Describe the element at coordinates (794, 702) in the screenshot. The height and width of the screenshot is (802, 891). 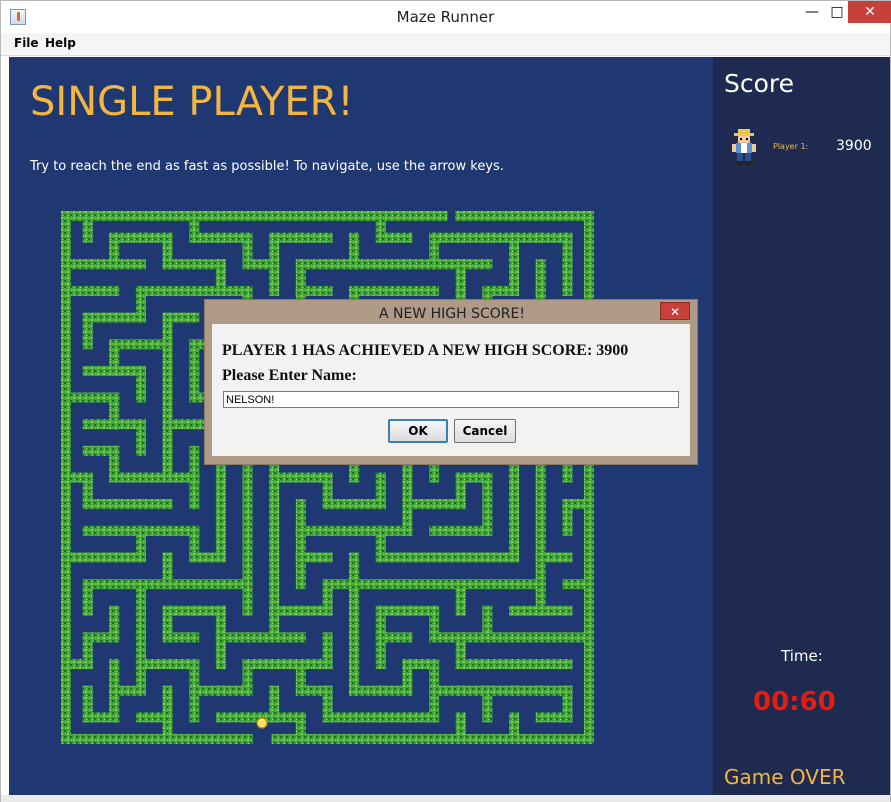
I see `time-value: 00:60` at that location.